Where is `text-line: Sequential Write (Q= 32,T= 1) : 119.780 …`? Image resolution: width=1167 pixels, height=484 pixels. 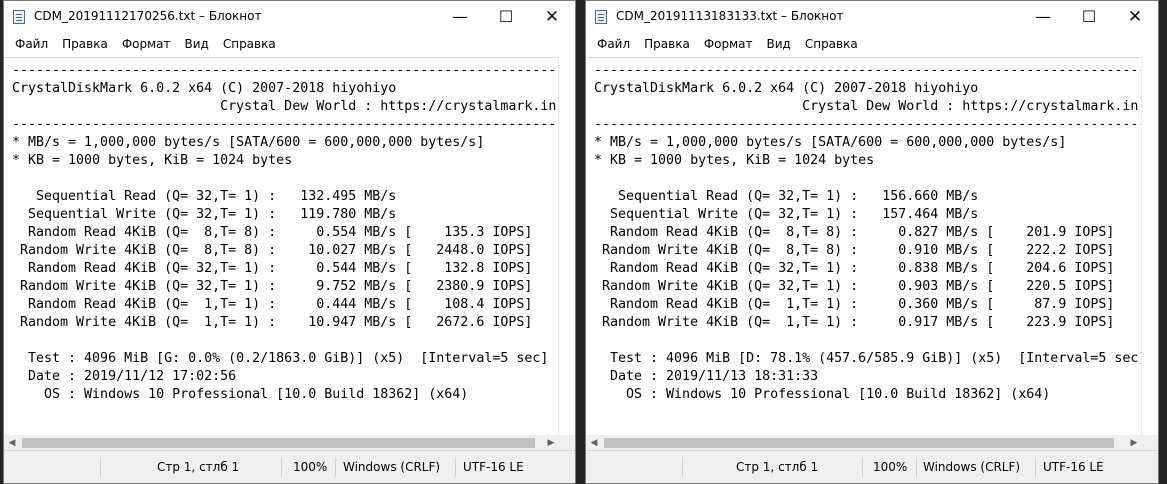 text-line: Sequential Write (Q= 32,T= 1) : 119.780 … is located at coordinates (204, 214).